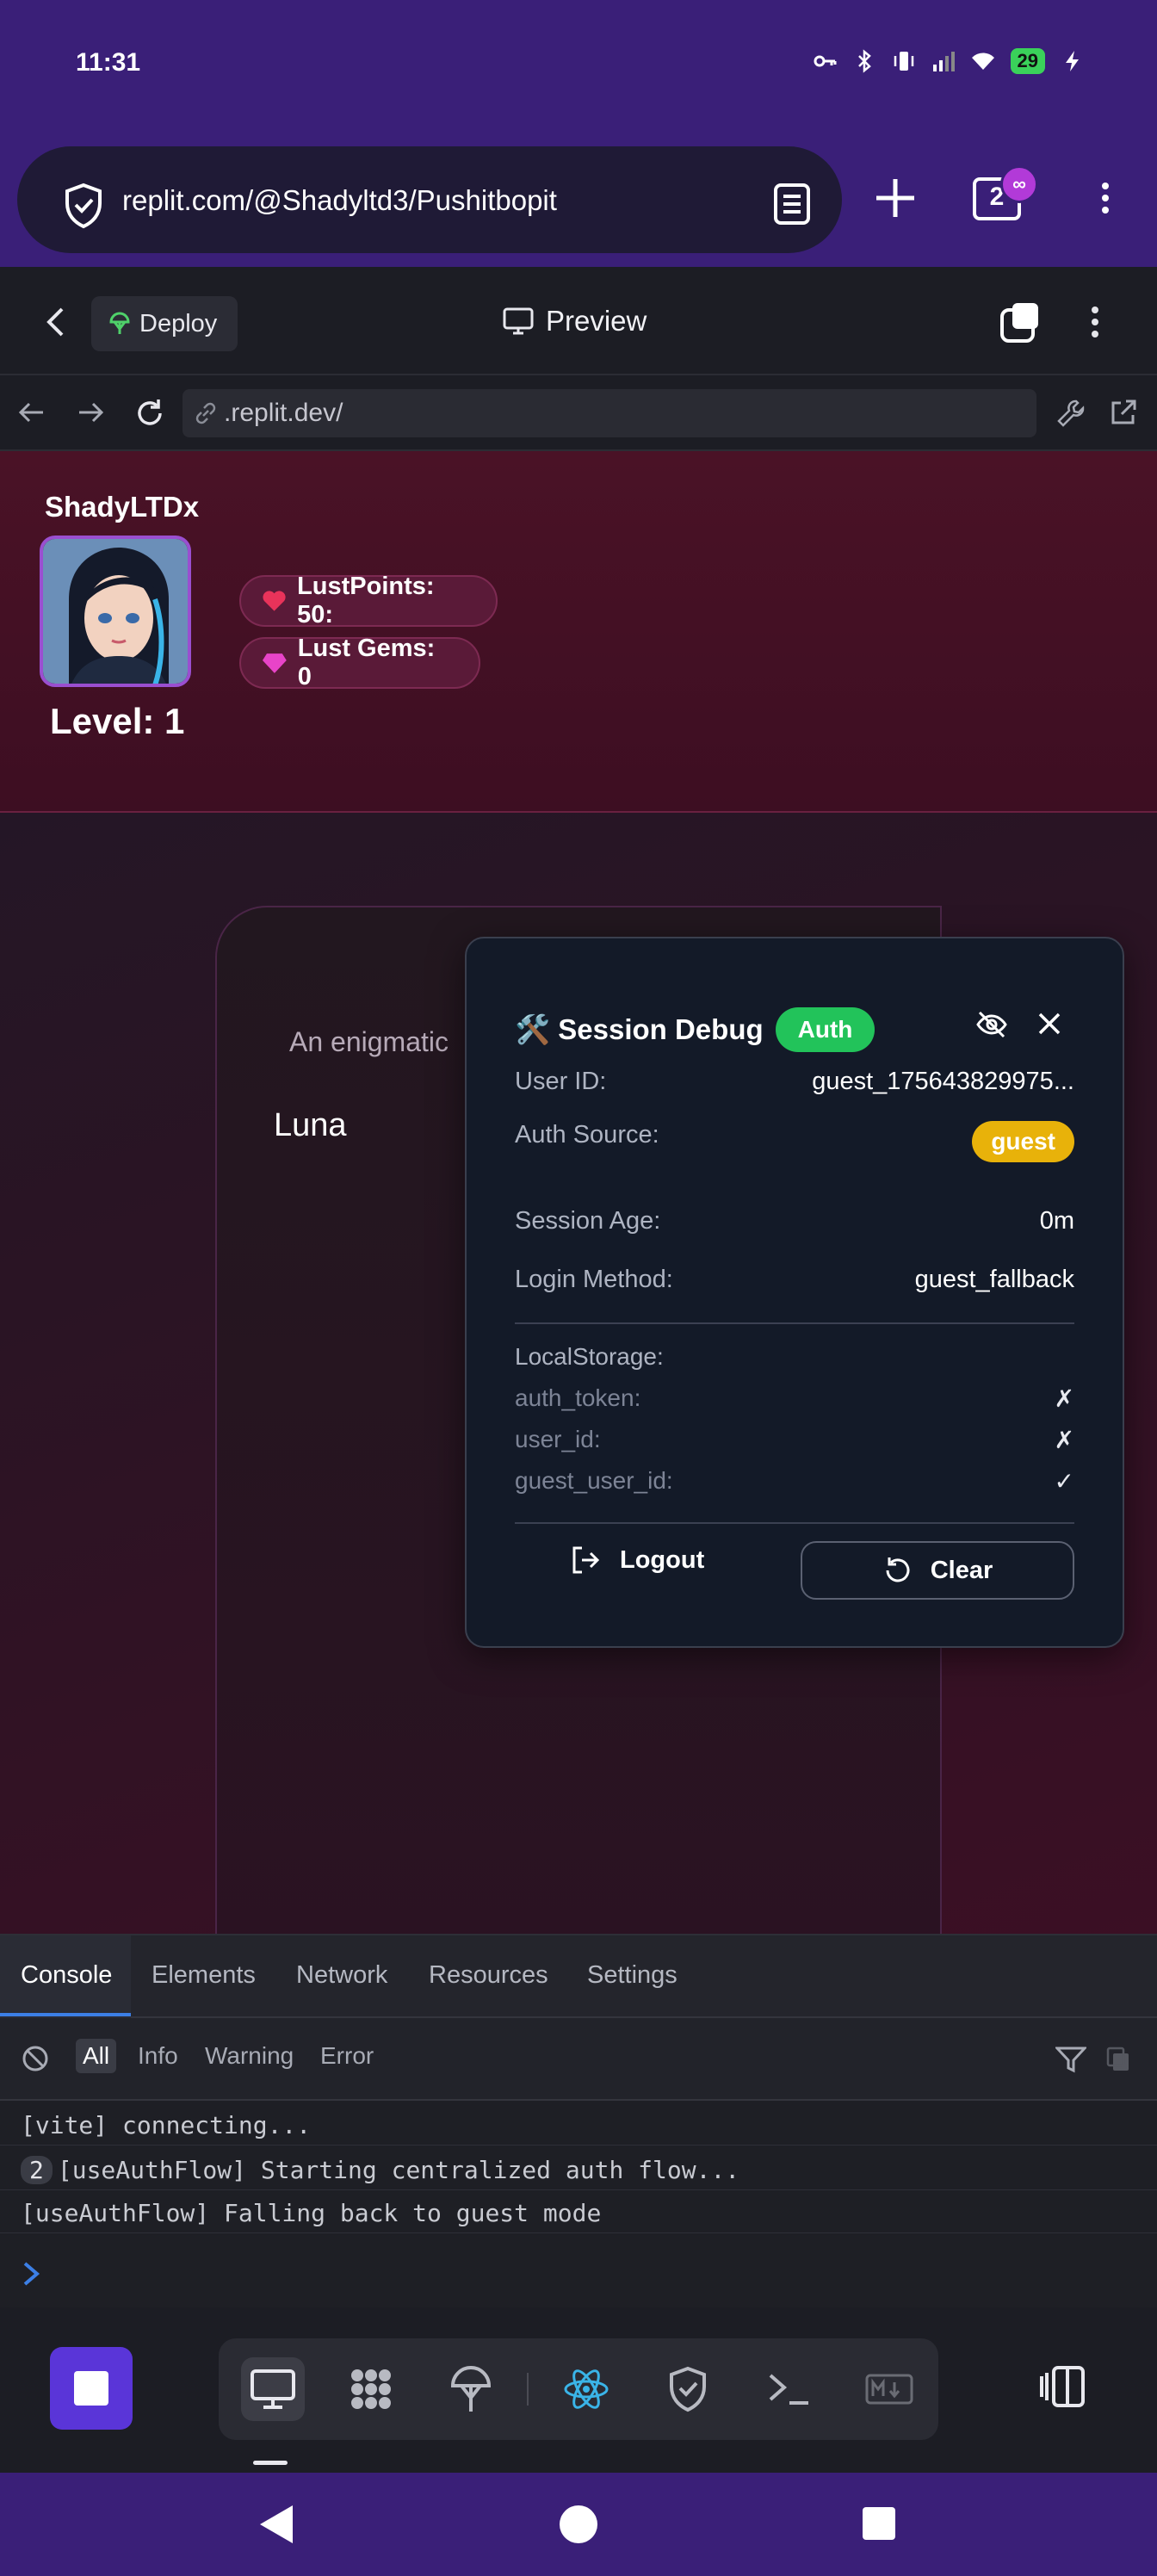 This screenshot has height=2576, width=1157. I want to click on preview-address-bar: .replit.dev/, so click(610, 413).